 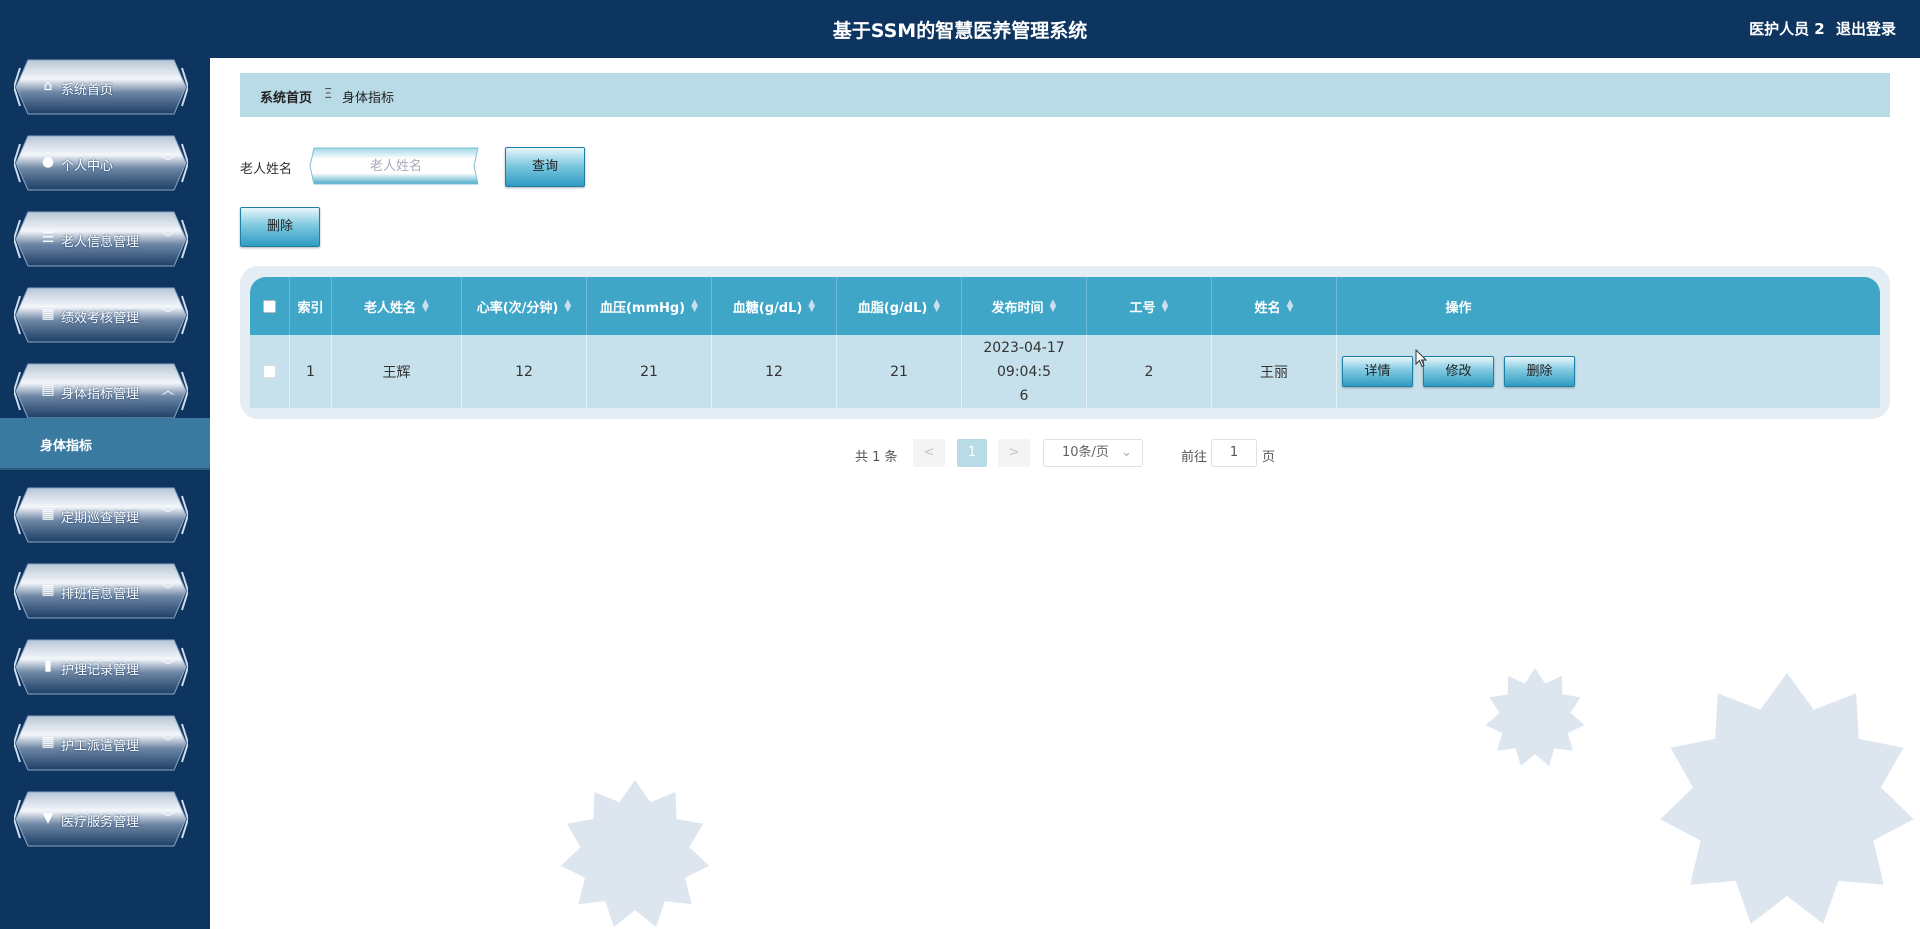 What do you see at coordinates (280, 227) in the screenshot?
I see `delete-button: 删除` at bounding box center [280, 227].